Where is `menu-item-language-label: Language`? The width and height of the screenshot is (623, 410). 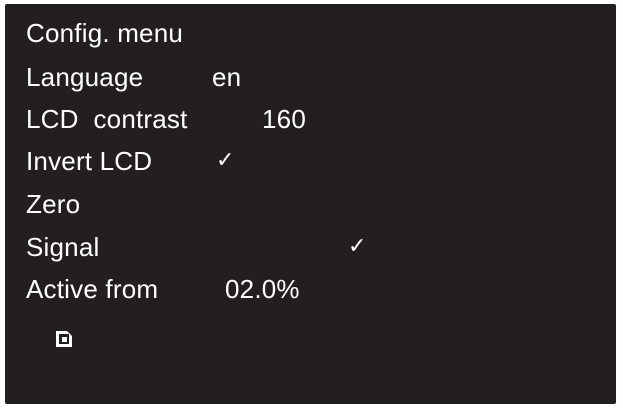 menu-item-language-label: Language is located at coordinates (85, 77).